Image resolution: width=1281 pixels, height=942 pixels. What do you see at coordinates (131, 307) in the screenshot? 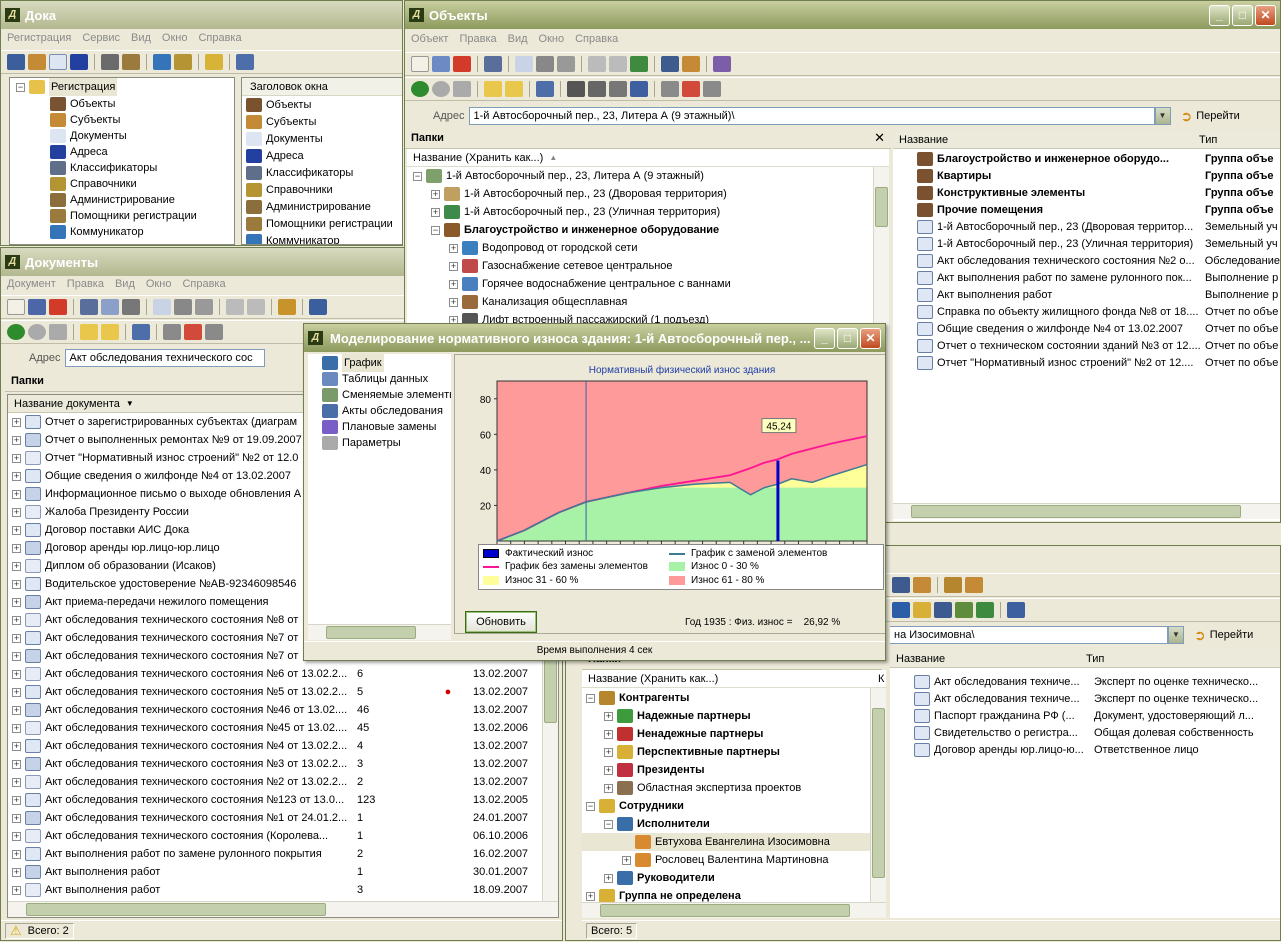
I see `print-icon` at bounding box center [131, 307].